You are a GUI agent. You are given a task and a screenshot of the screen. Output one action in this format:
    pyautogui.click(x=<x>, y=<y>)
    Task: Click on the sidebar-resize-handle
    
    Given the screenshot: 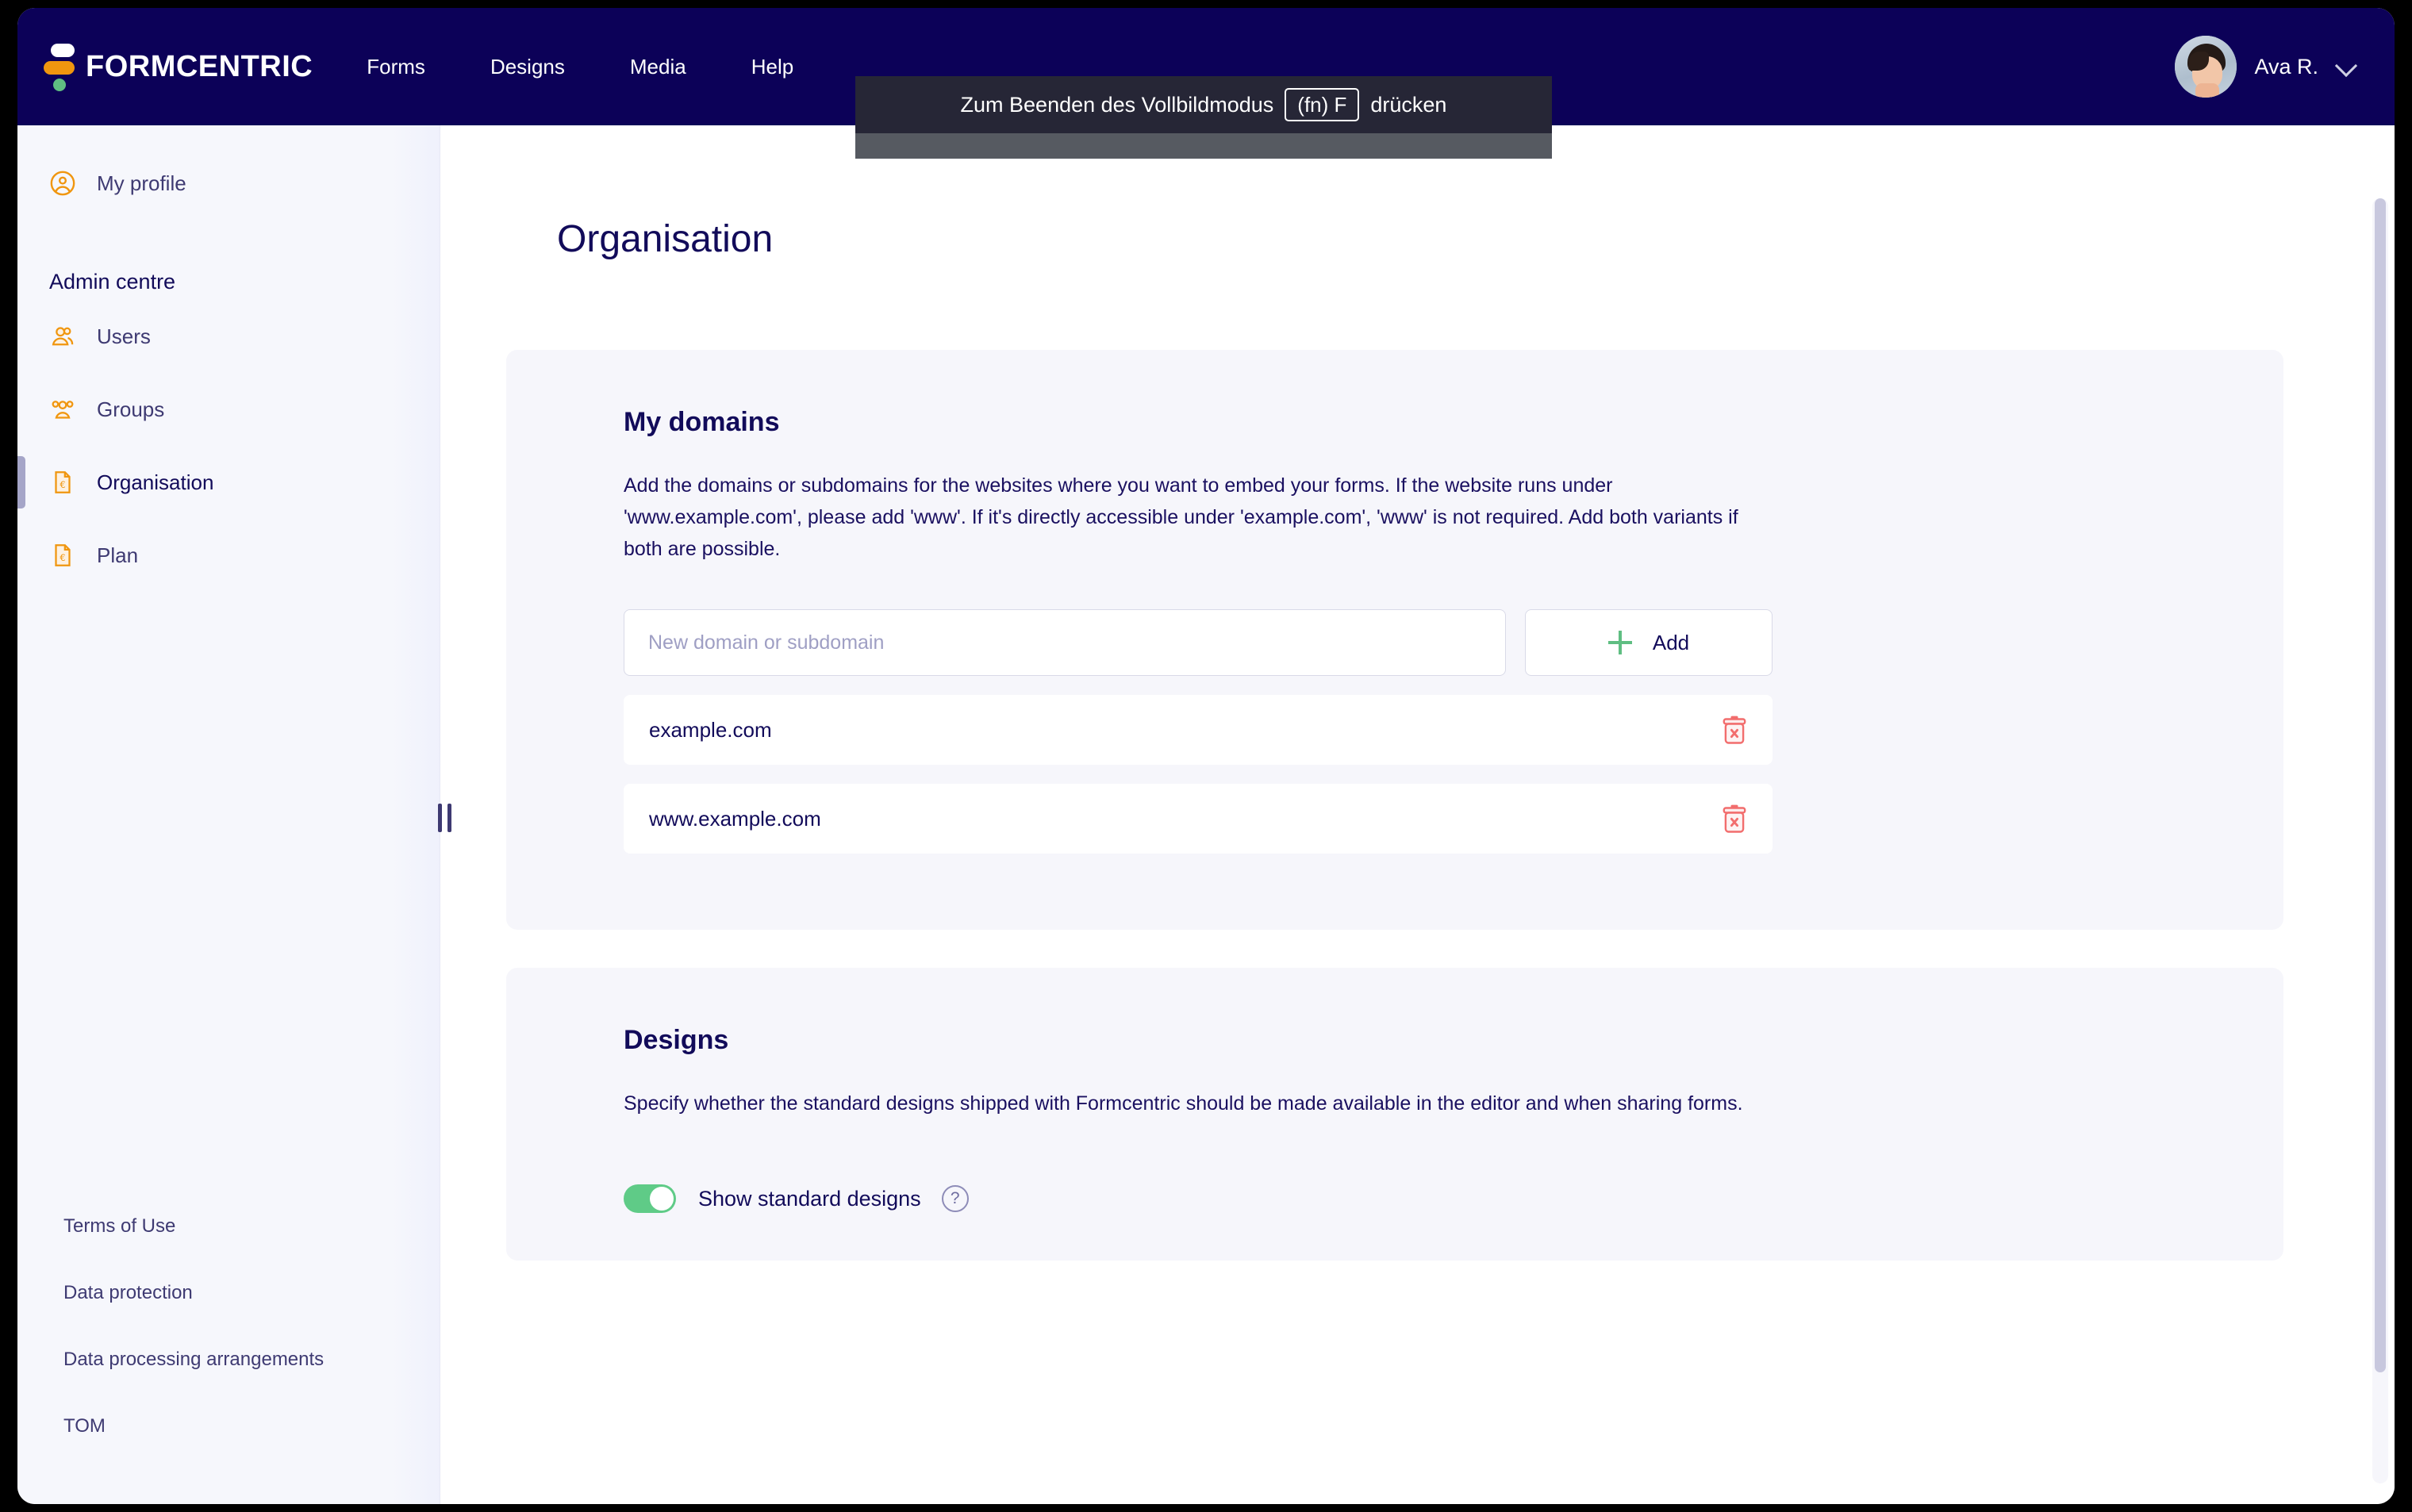 What is the action you would take?
    pyautogui.click(x=444, y=819)
    